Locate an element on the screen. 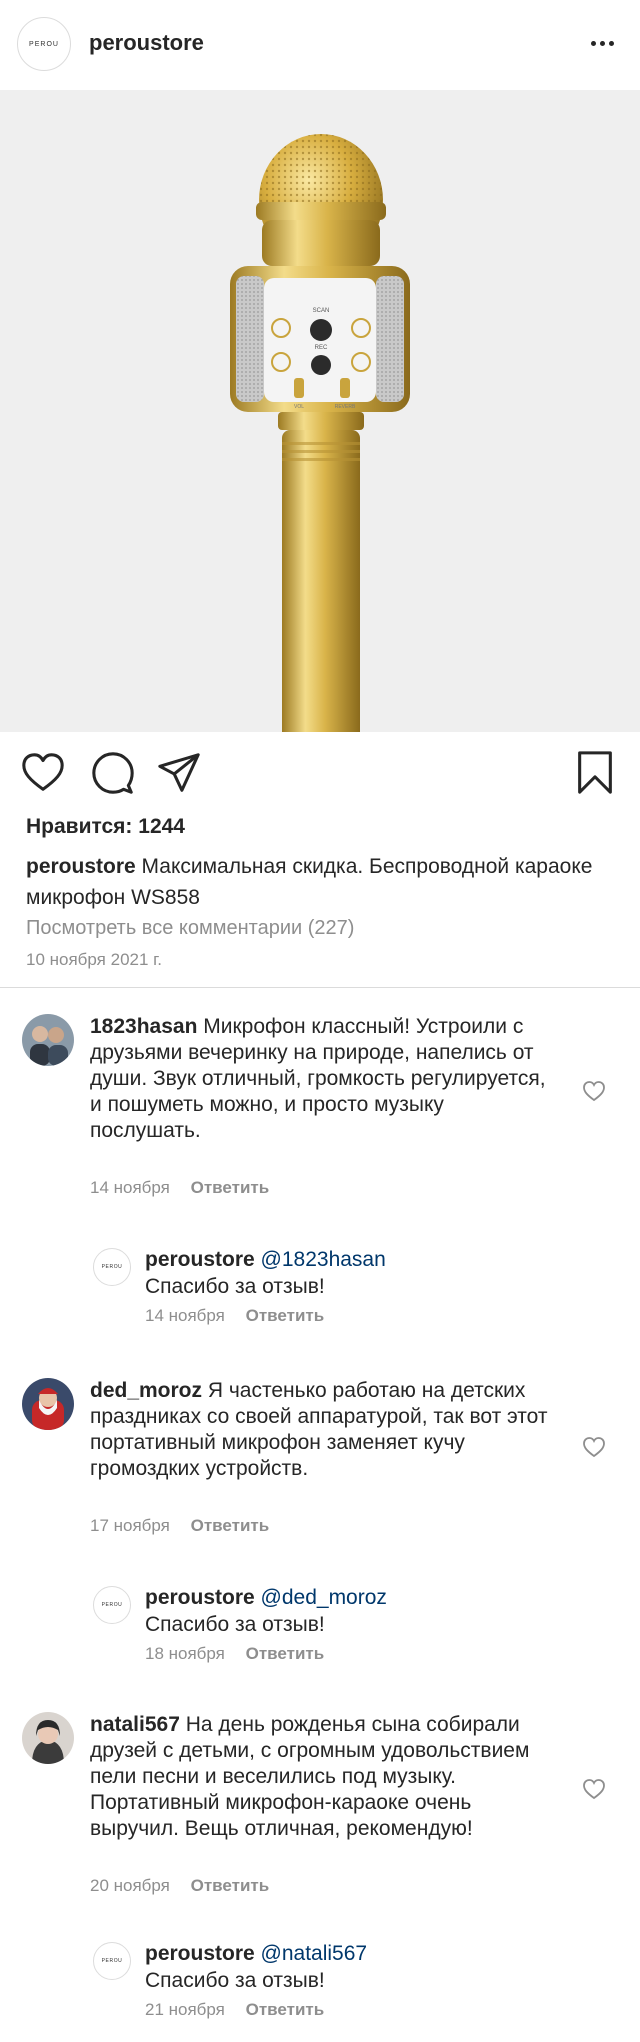 The height and width of the screenshot is (2042, 640). reply-body: peroustore @ded_moroz Спасибо за отзыв! is located at coordinates (365, 1611).